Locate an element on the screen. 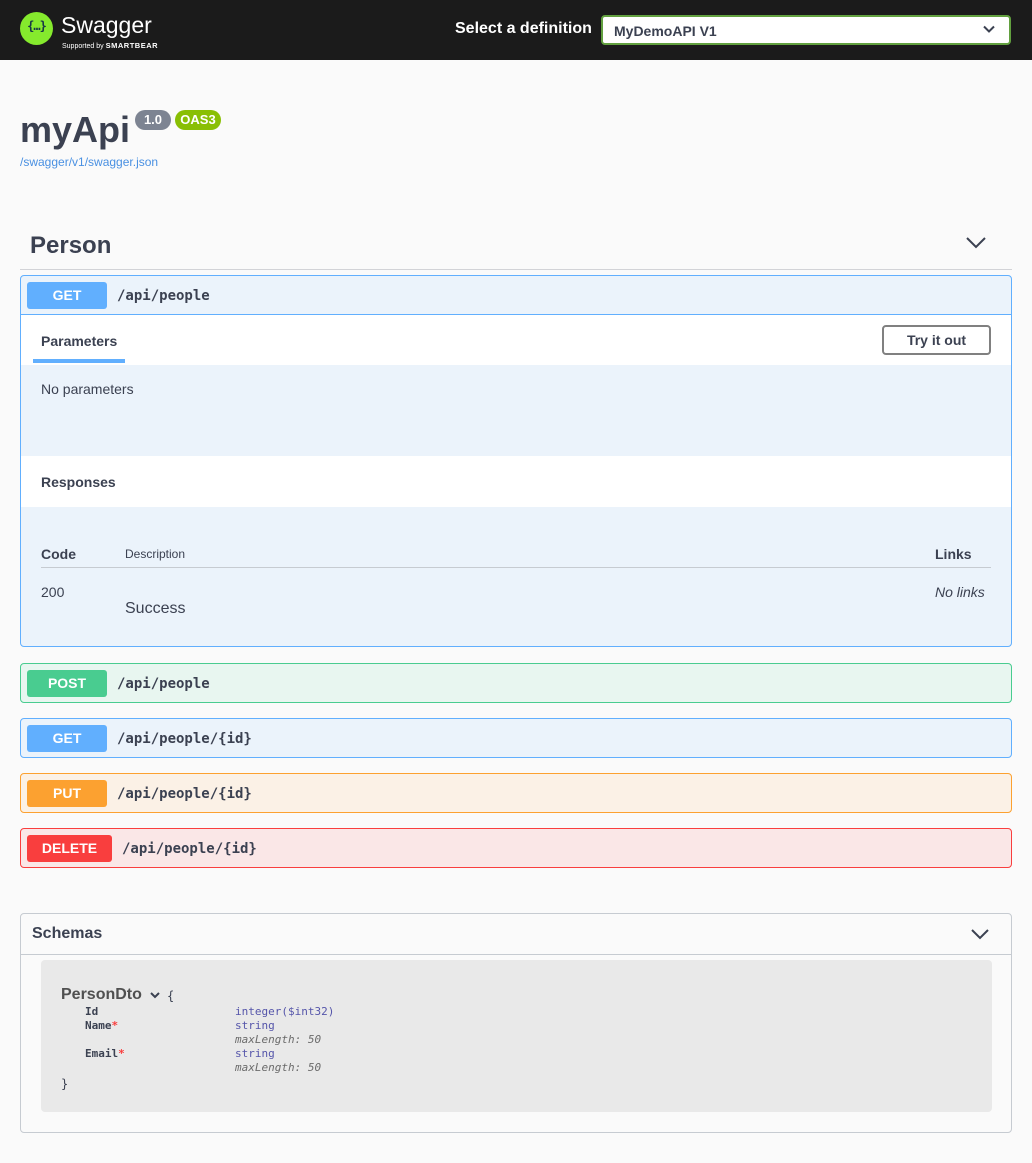 The height and width of the screenshot is (1163, 1032). operation-summary: GET /api/people/{id} is located at coordinates (516, 738).